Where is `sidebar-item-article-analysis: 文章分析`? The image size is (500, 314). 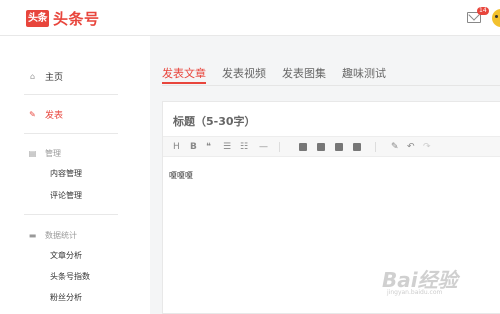
sidebar-item-article-analysis: 文章分析 is located at coordinates (66, 255).